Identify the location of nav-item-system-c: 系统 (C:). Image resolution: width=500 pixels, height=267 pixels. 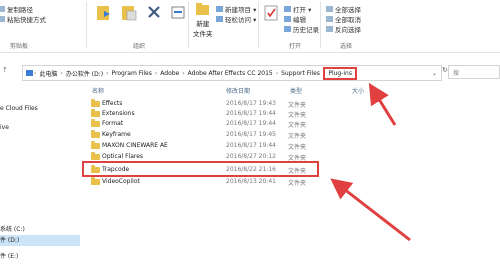
(12, 228).